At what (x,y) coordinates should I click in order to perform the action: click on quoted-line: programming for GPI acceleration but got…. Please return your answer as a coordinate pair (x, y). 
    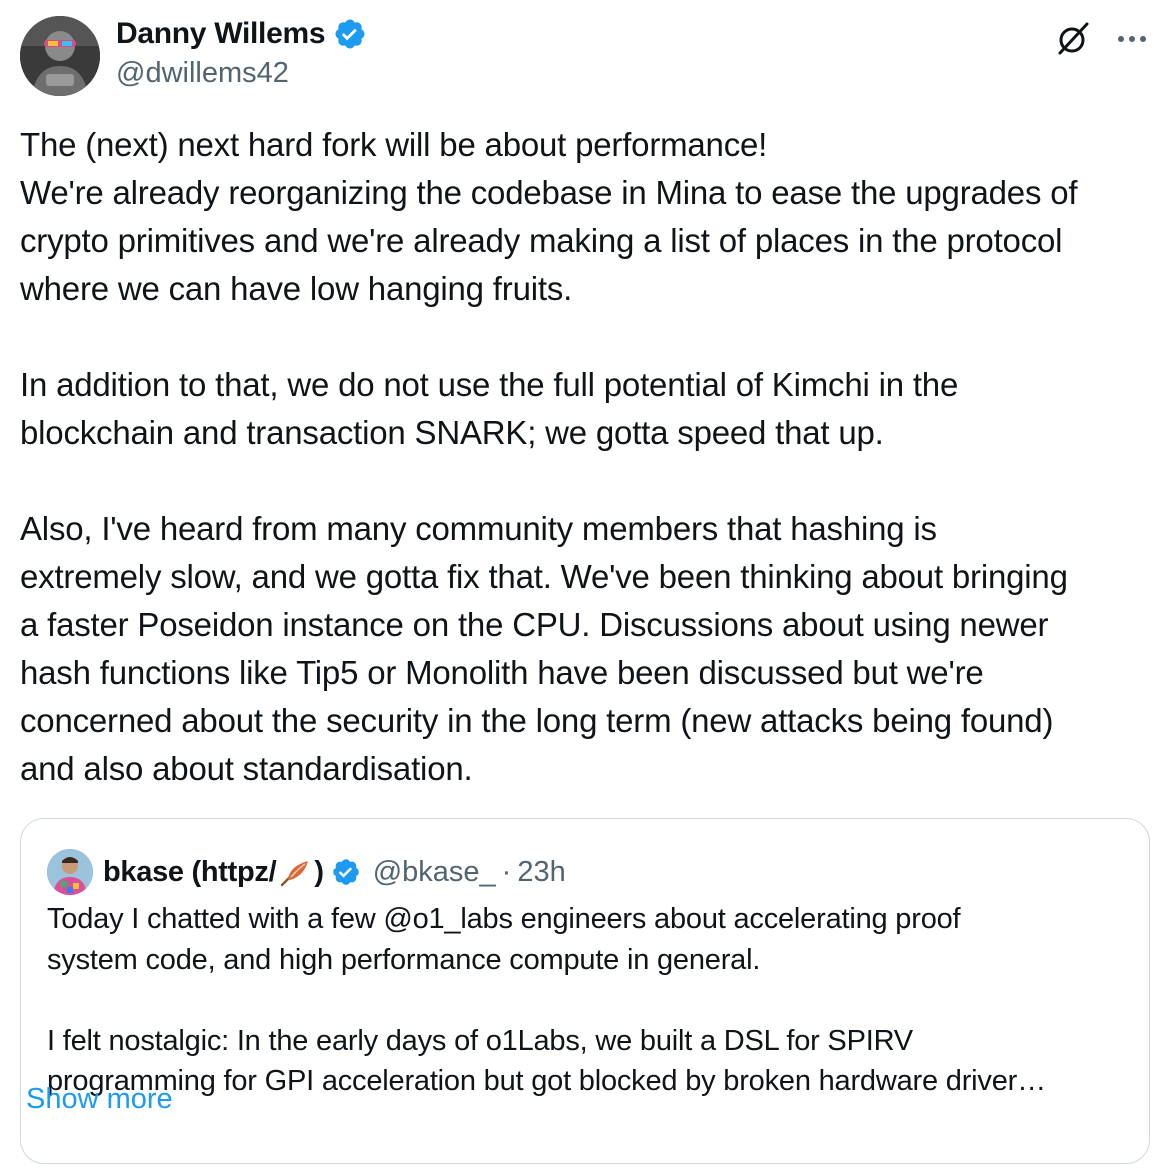
    Looking at the image, I should click on (546, 1081).